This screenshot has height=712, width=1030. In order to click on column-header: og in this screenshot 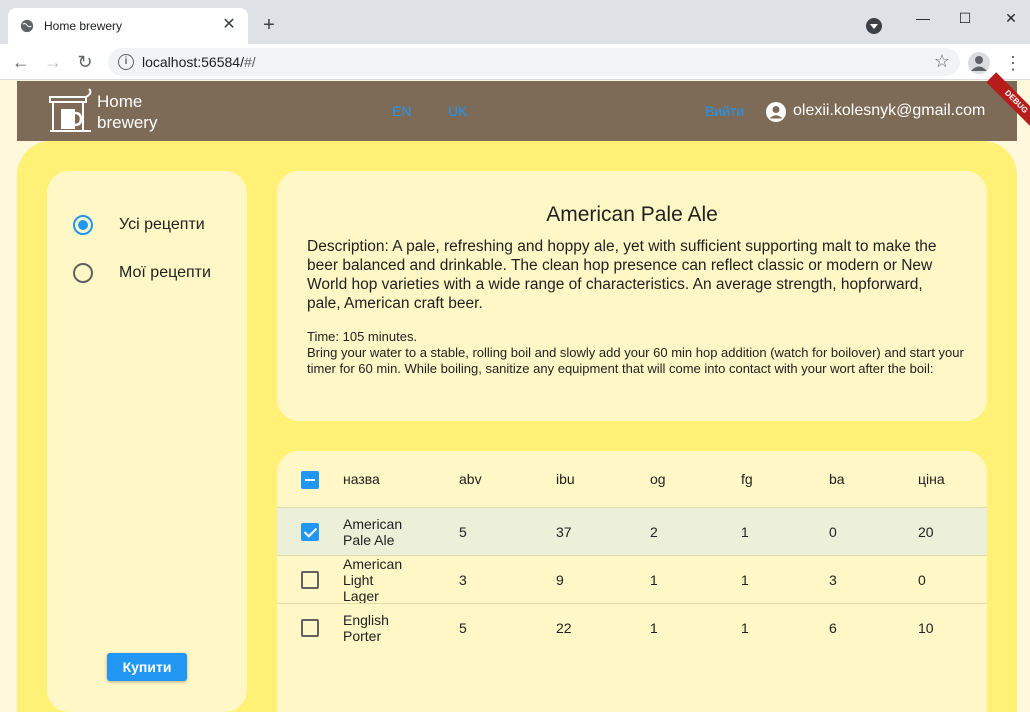, I will do `click(658, 479)`.